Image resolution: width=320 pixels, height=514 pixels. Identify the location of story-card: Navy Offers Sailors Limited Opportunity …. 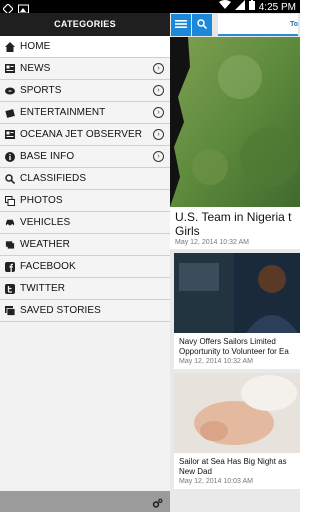
(237, 311).